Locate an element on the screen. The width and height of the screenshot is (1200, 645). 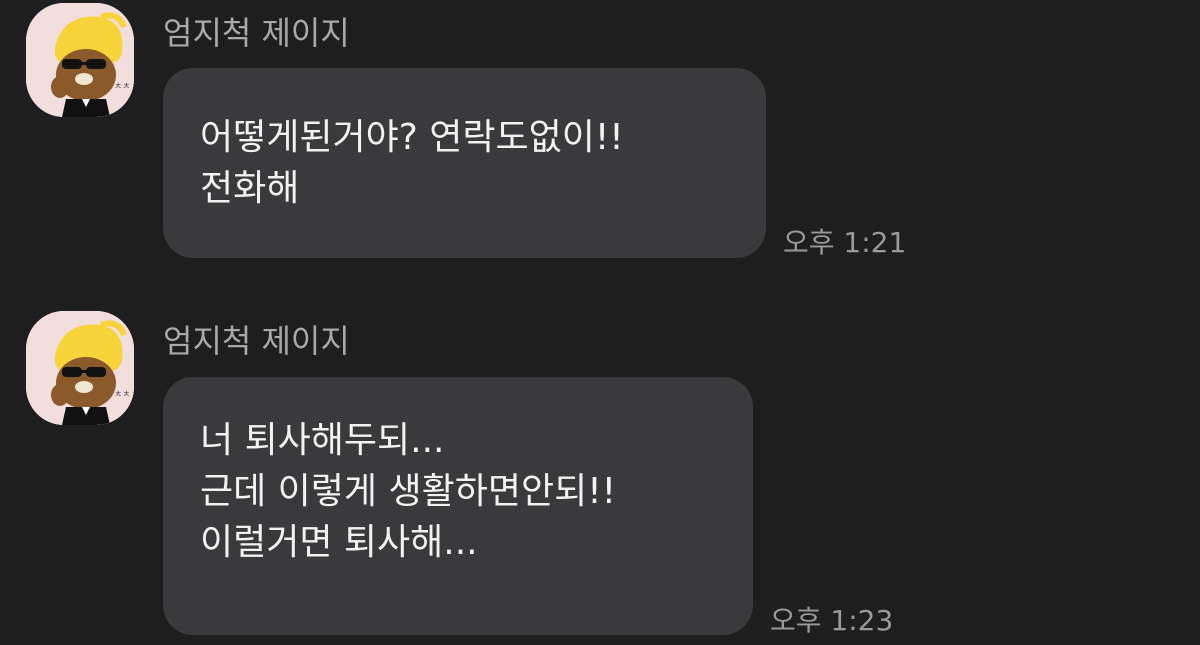
message-line: 근데 이렇게 생활하면안되!! is located at coordinates (408, 491).